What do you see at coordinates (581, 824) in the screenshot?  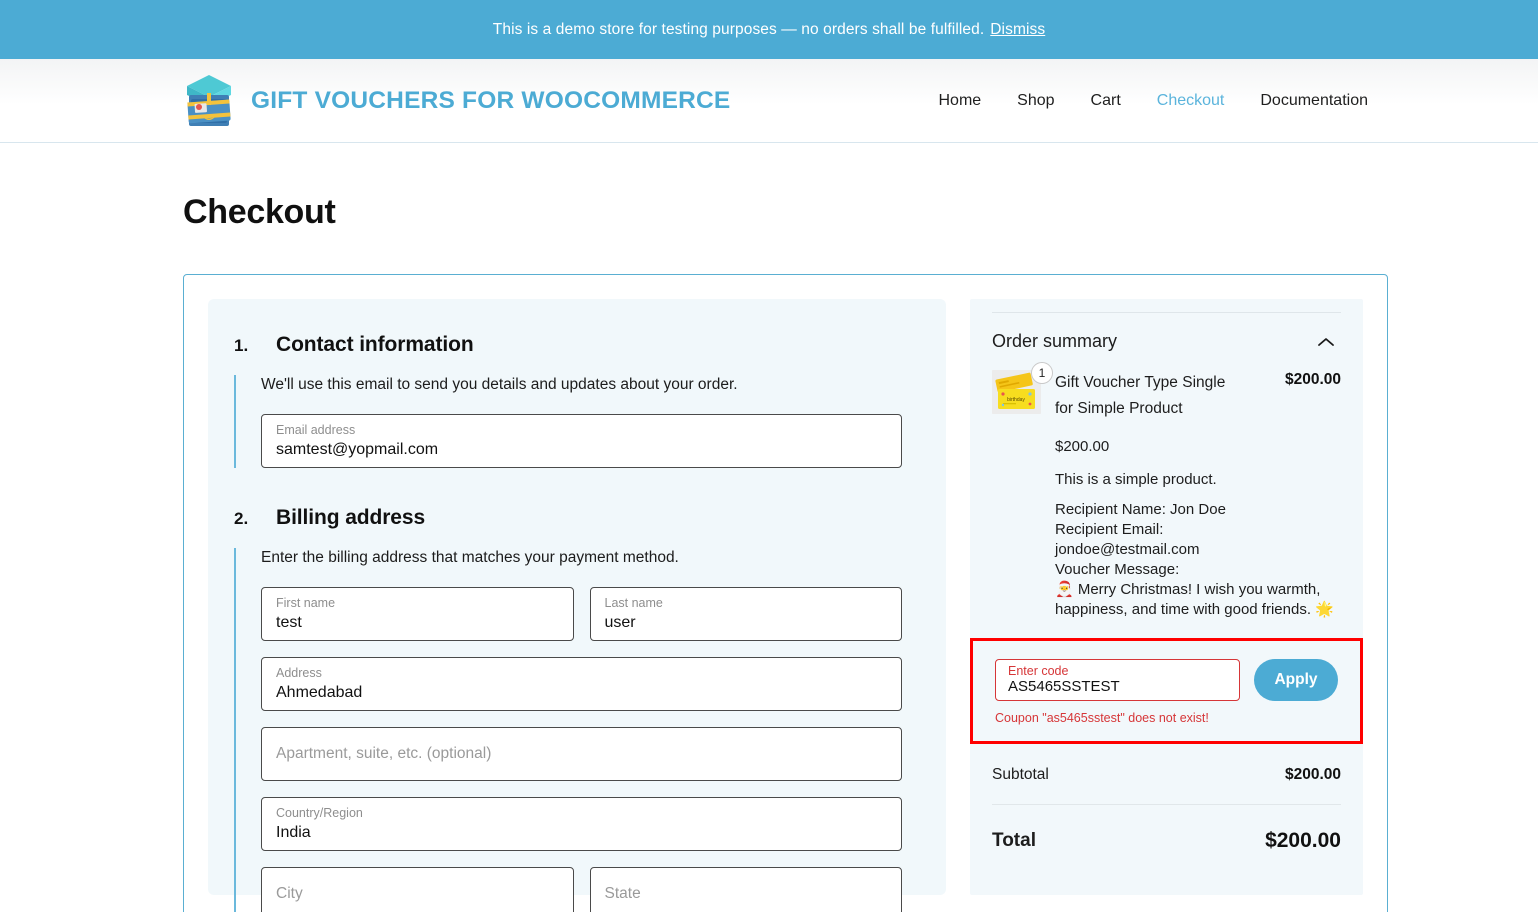 I see `country-region-field: Country/Region India` at bounding box center [581, 824].